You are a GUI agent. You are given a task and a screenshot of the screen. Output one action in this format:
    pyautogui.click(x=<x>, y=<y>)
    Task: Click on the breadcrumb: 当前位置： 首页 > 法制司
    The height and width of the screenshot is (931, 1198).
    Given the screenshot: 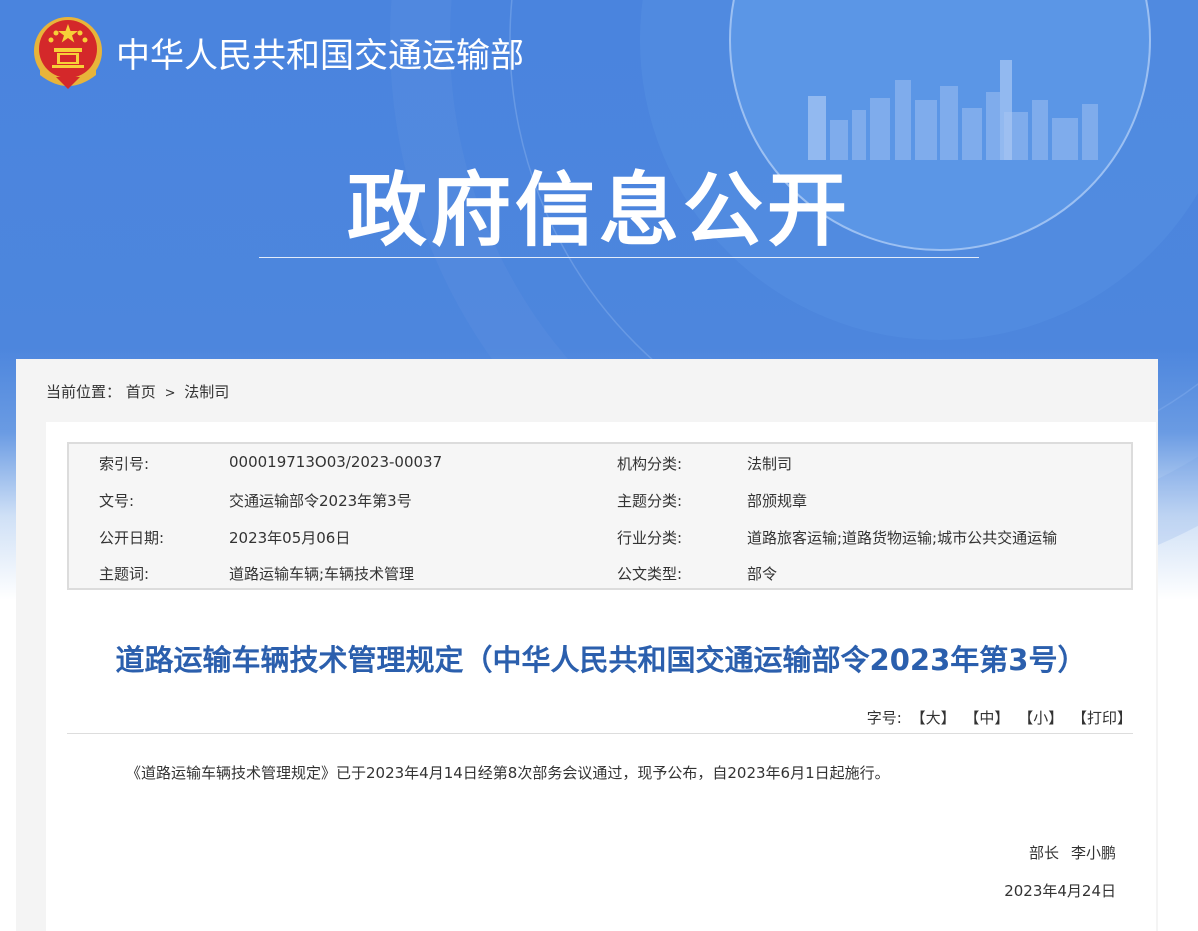 What is the action you would take?
    pyautogui.click(x=137, y=391)
    